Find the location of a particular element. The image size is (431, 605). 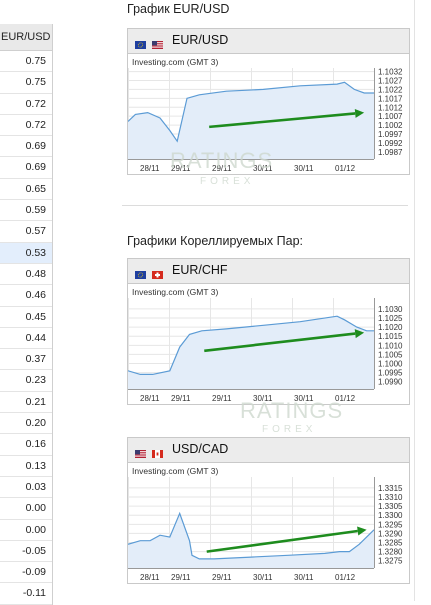

table-row: 0.57 is located at coordinates (26, 232).